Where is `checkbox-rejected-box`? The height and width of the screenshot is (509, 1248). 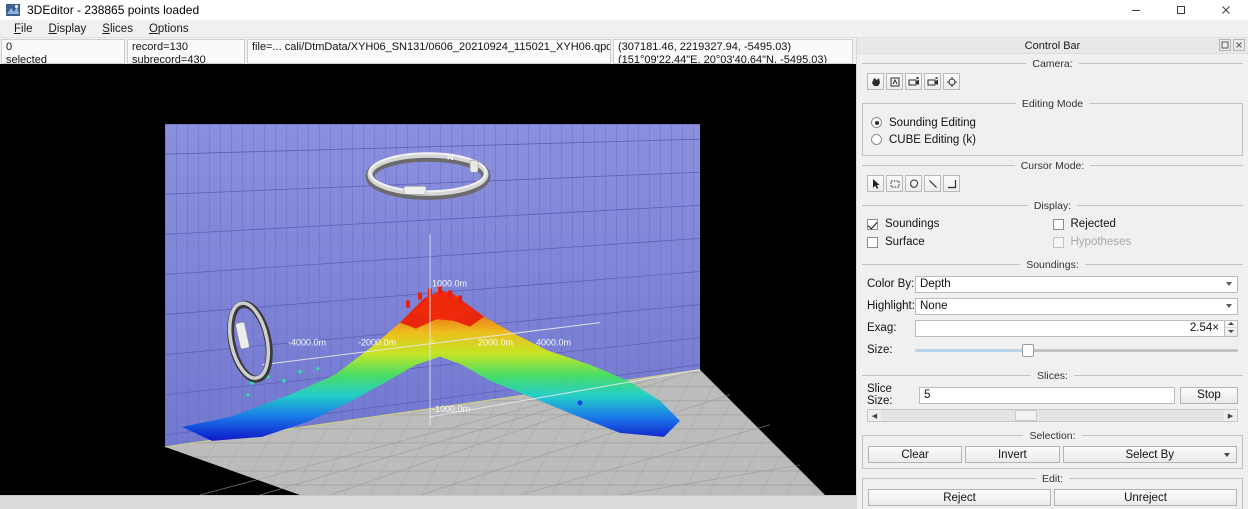
checkbox-rejected-box is located at coordinates (1058, 224).